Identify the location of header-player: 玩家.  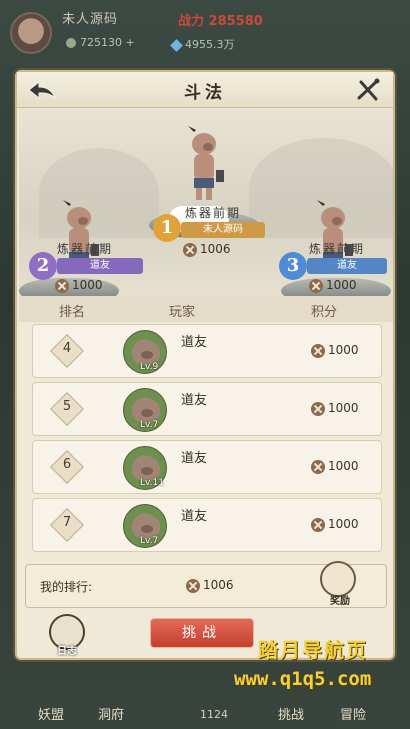
(182, 312).